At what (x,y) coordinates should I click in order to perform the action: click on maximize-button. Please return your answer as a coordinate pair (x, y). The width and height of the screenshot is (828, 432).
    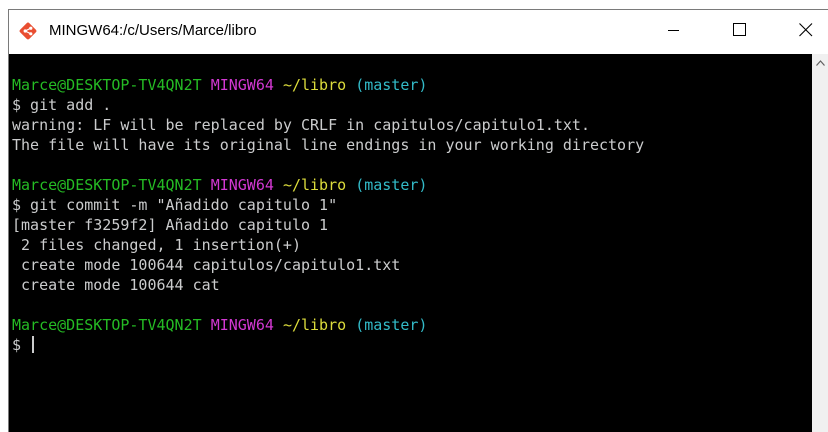
    Looking at the image, I should click on (740, 32).